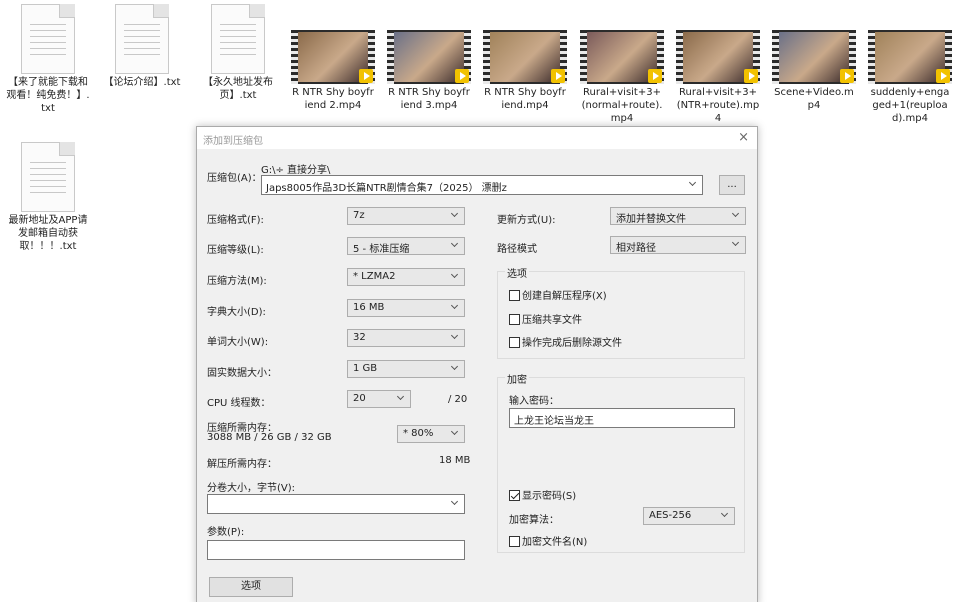 Image resolution: width=960 pixels, height=602 pixels. What do you see at coordinates (534, 401) in the screenshot?
I see `password-label: 输入密码：` at bounding box center [534, 401].